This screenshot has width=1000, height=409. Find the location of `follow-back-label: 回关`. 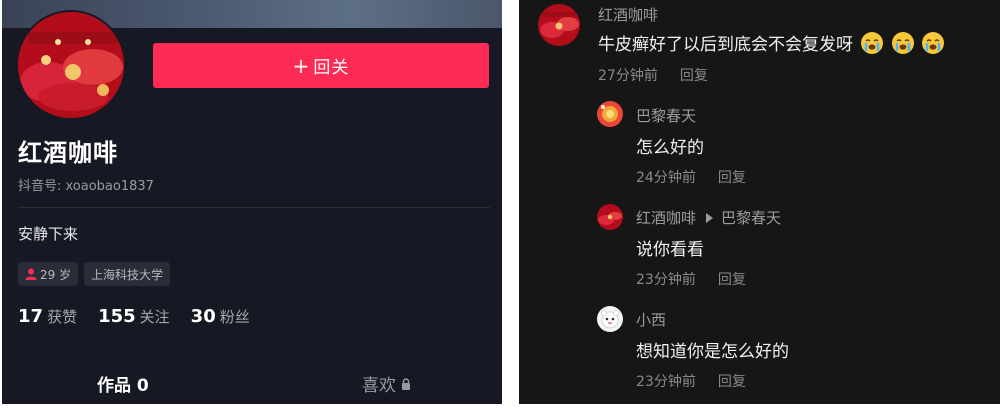

follow-back-label: 回关 is located at coordinates (331, 68).